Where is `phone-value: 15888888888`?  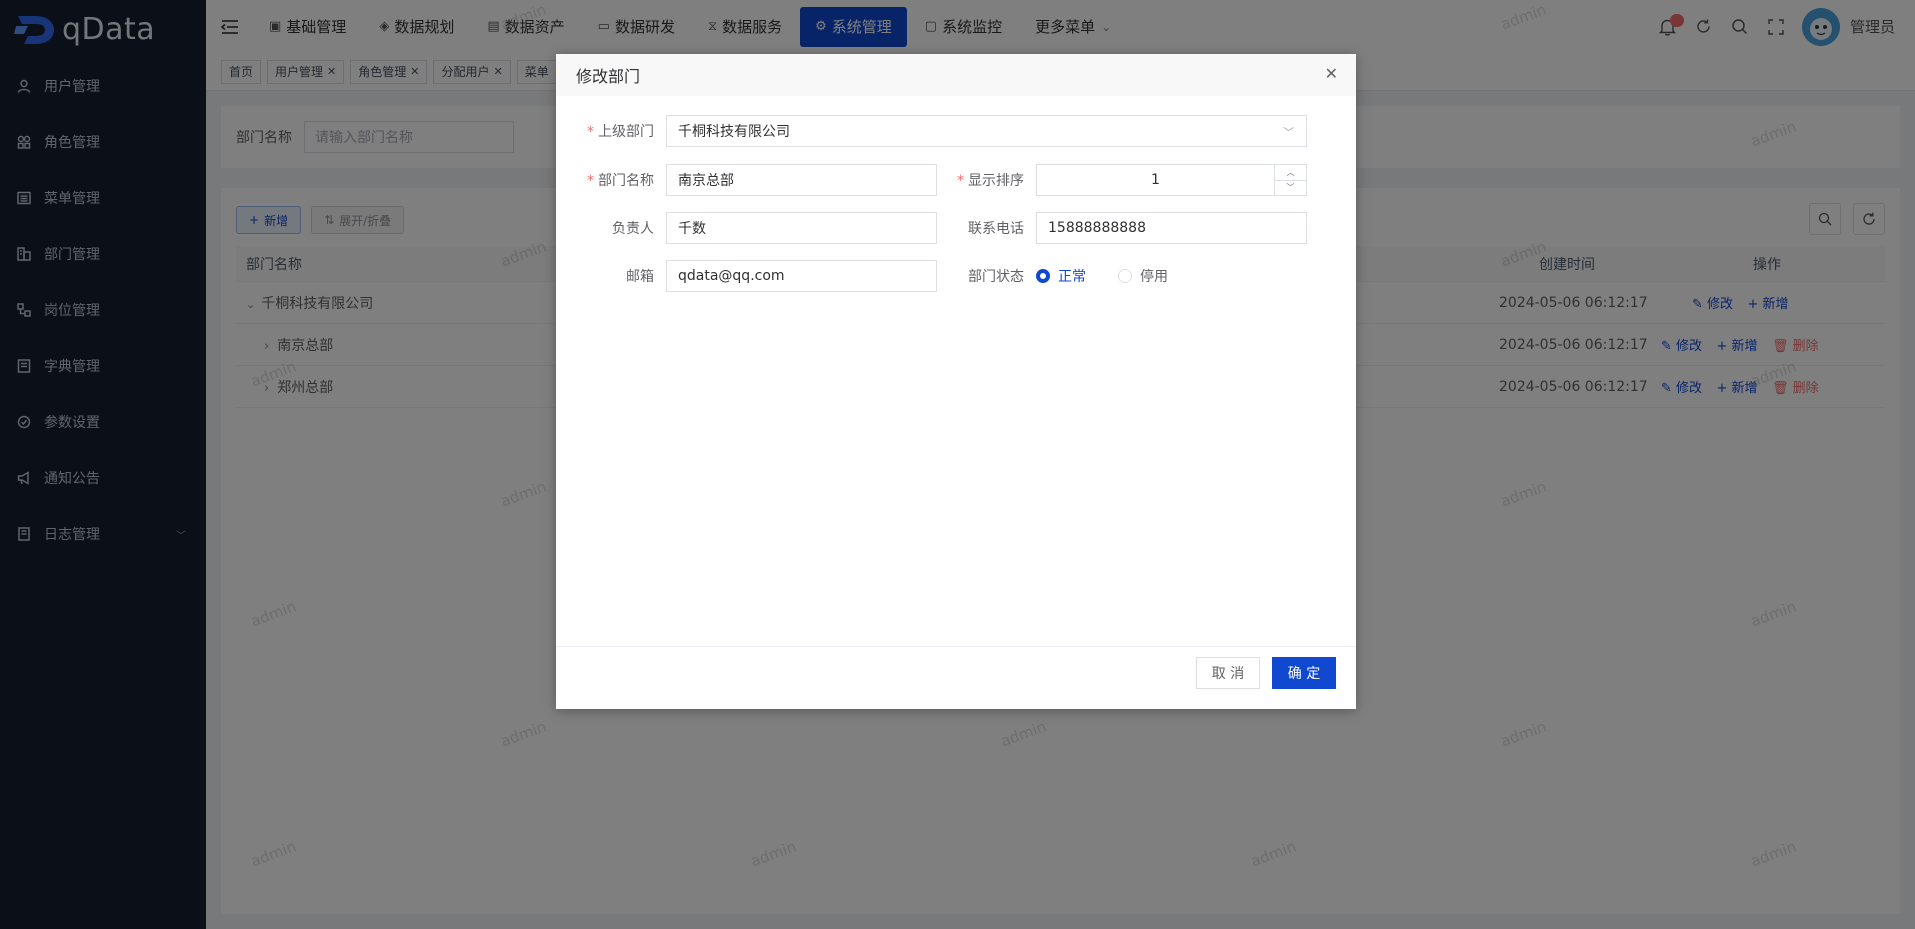 phone-value: 15888888888 is located at coordinates (1097, 228).